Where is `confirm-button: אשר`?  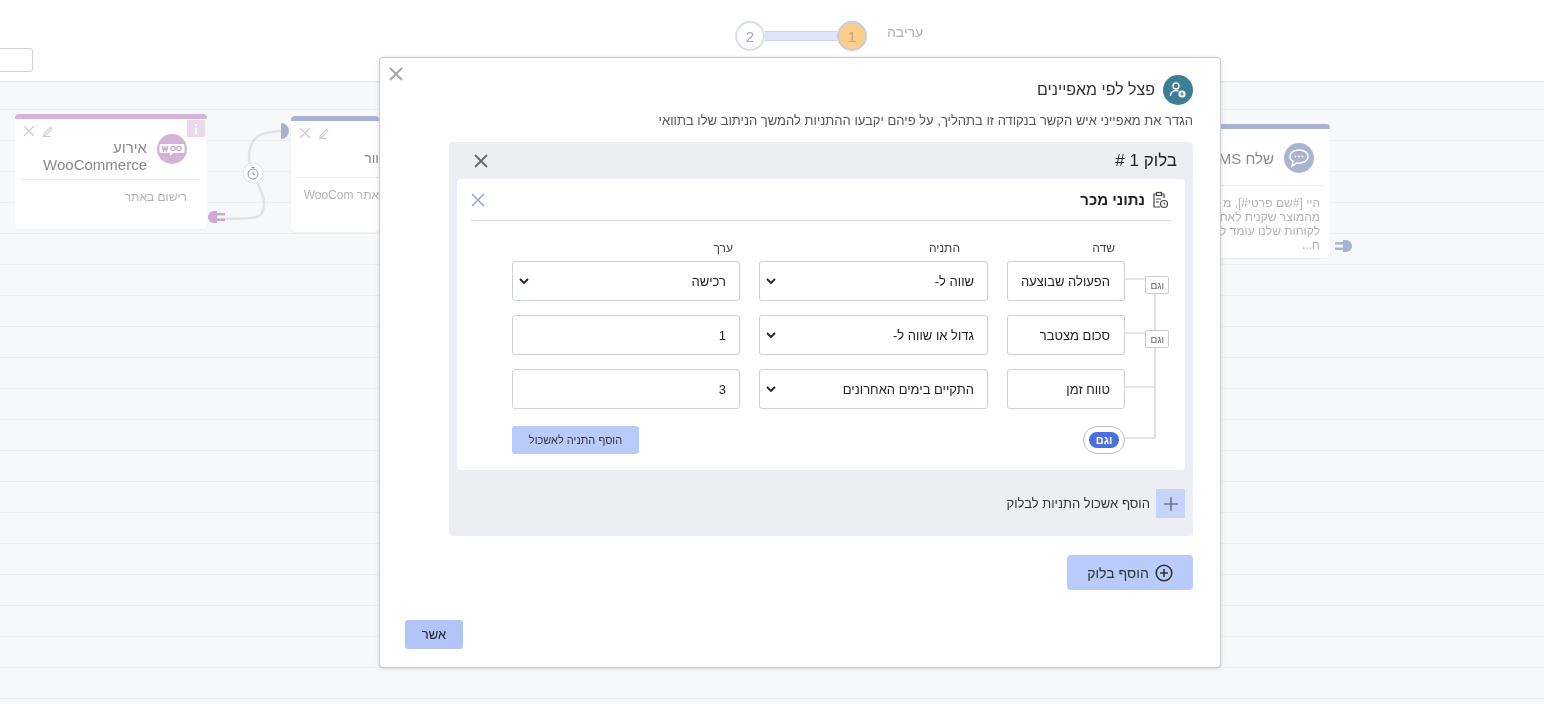
confirm-button: אשר is located at coordinates (434, 634).